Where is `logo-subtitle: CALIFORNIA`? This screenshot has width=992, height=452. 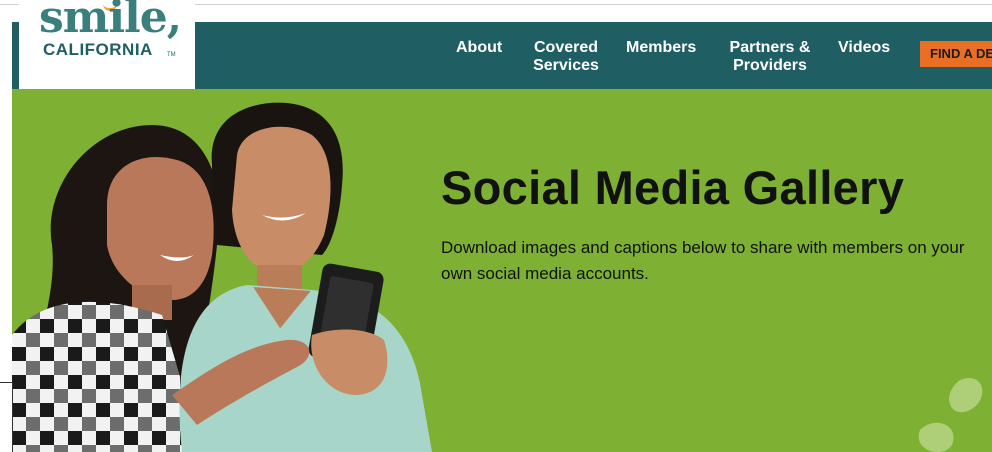
logo-subtitle: CALIFORNIA is located at coordinates (98, 49).